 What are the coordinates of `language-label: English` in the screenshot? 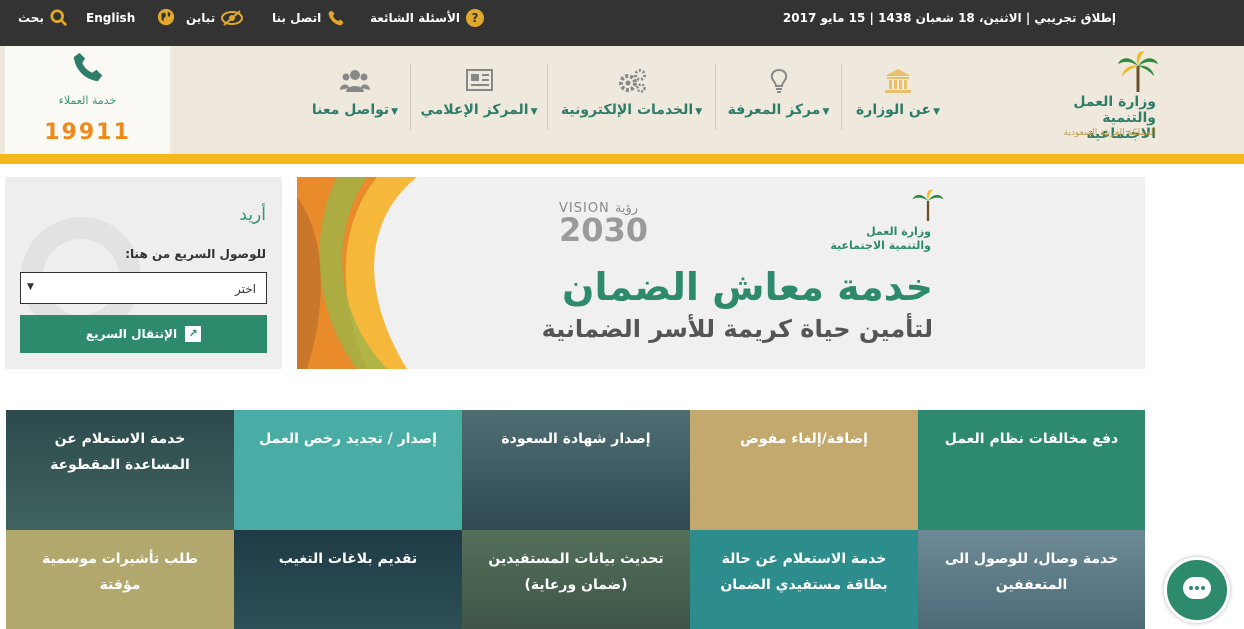 It's located at (111, 18).